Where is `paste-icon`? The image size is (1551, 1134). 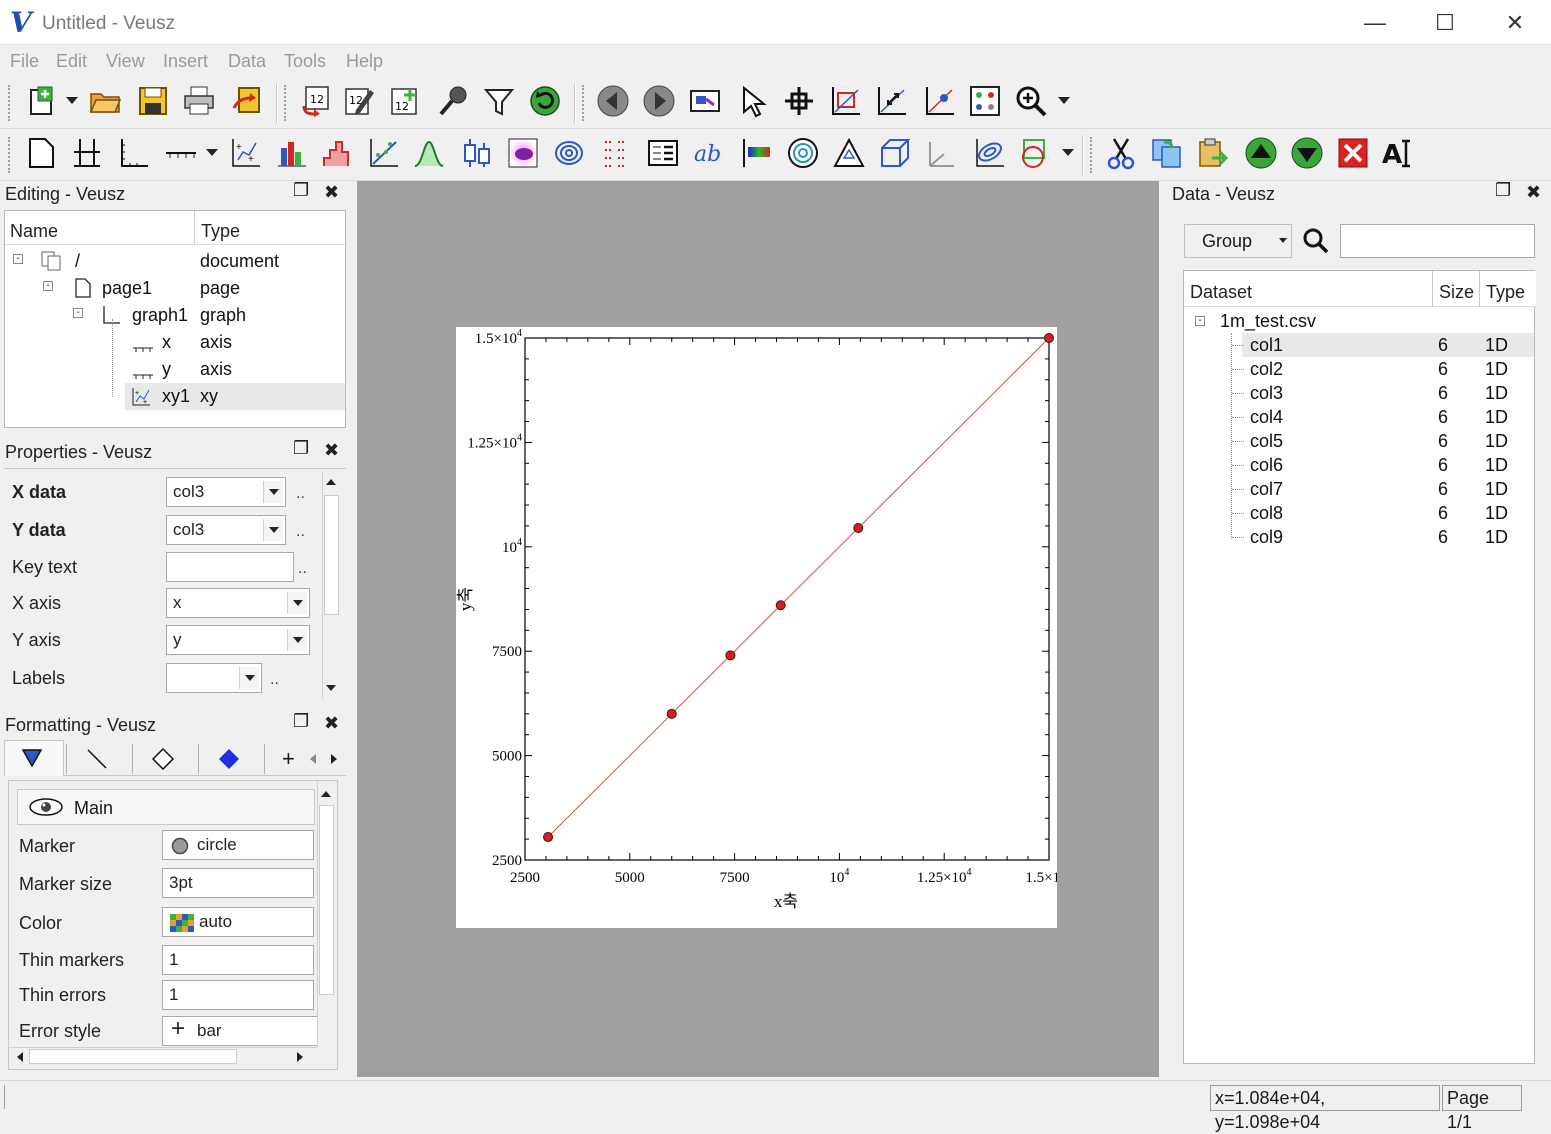
paste-icon is located at coordinates (1213, 153).